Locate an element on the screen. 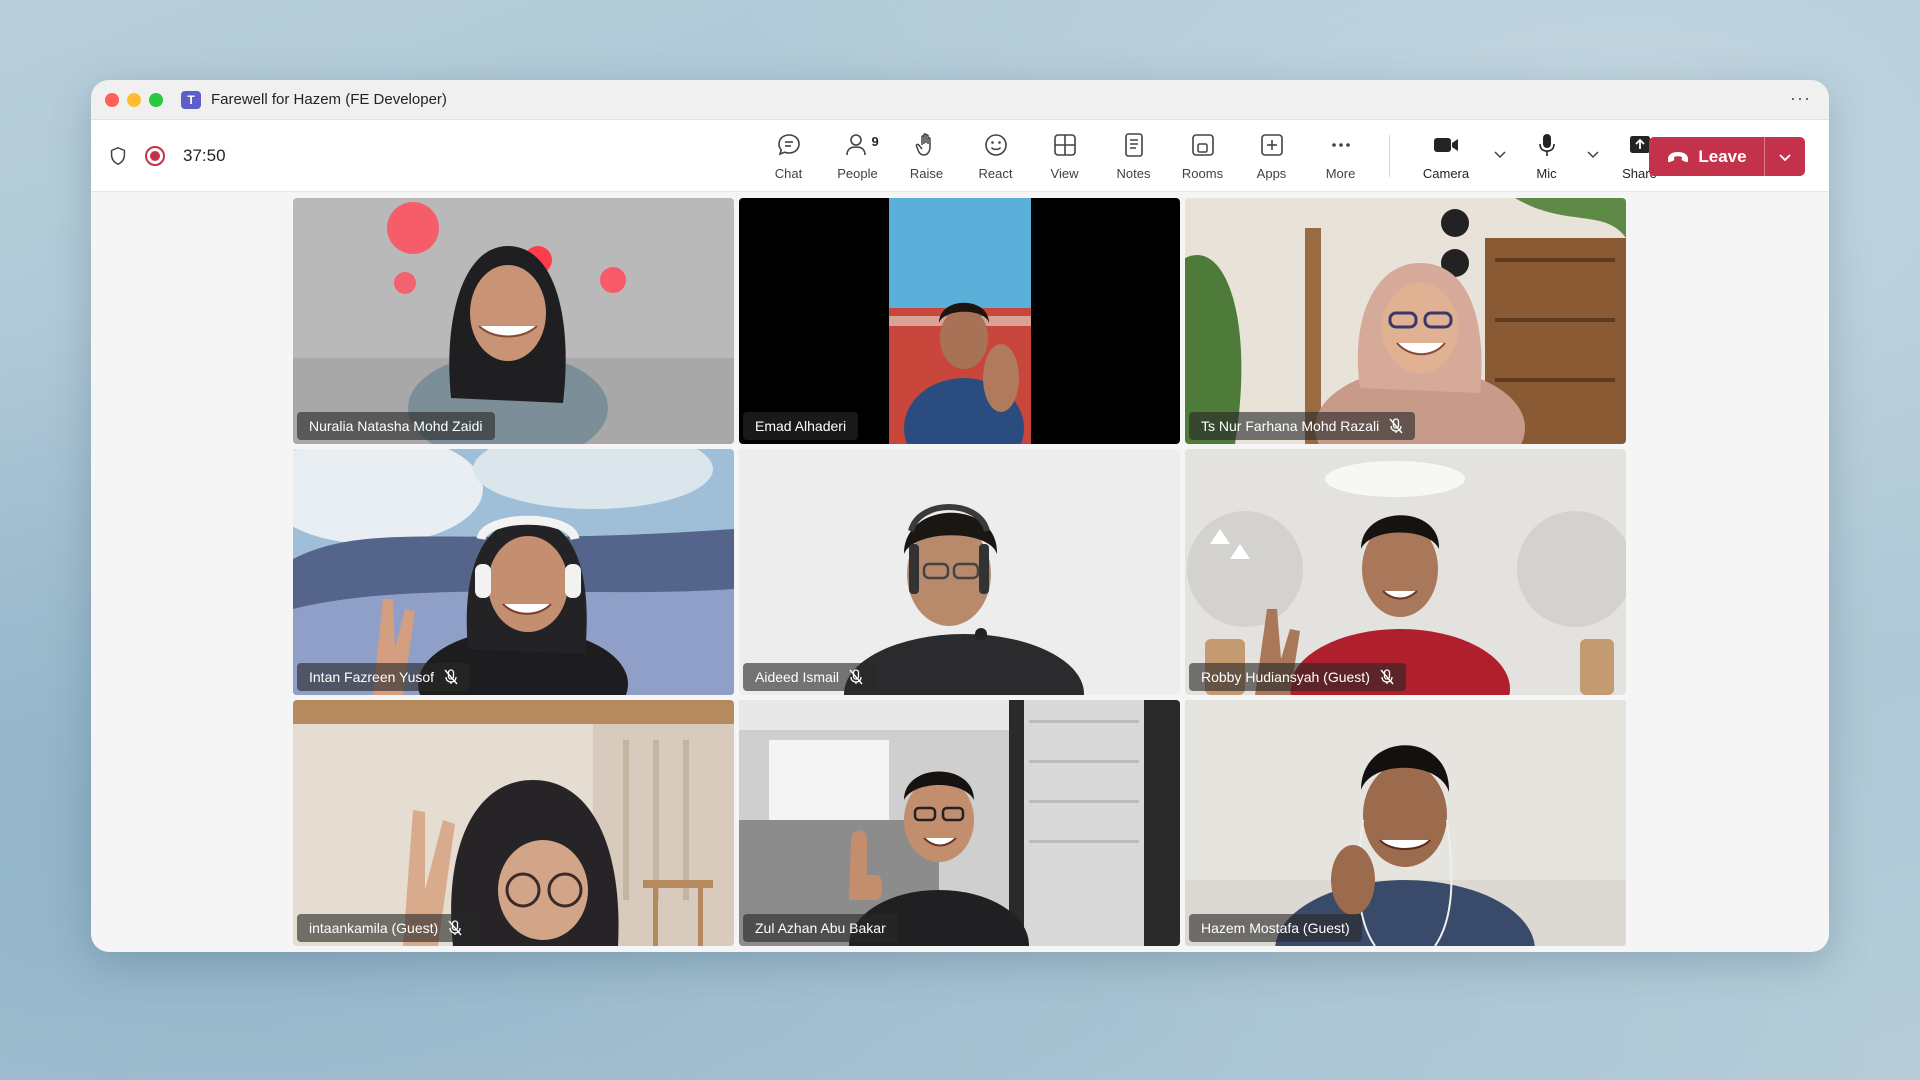 Image resolution: width=1920 pixels, height=1080 pixels. participant-name-tag: Robby Hudiansyah (Guest) is located at coordinates (1297, 677).